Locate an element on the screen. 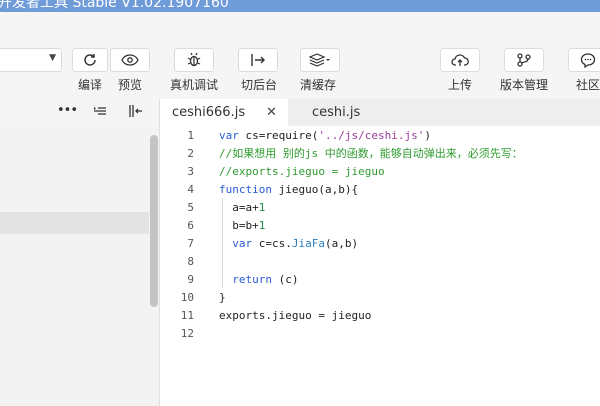 The image size is (600, 406). tab-ceshi: ceshi.js is located at coordinates (344, 112).